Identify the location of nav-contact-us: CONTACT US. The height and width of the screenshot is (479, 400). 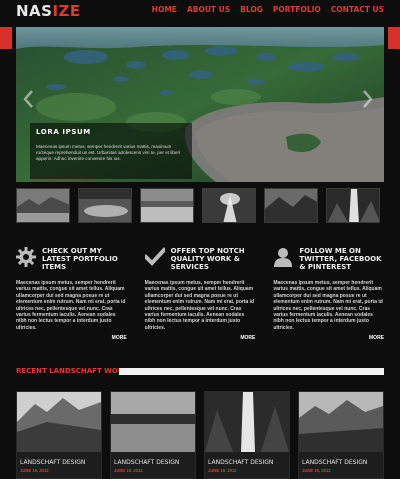
(357, 9).